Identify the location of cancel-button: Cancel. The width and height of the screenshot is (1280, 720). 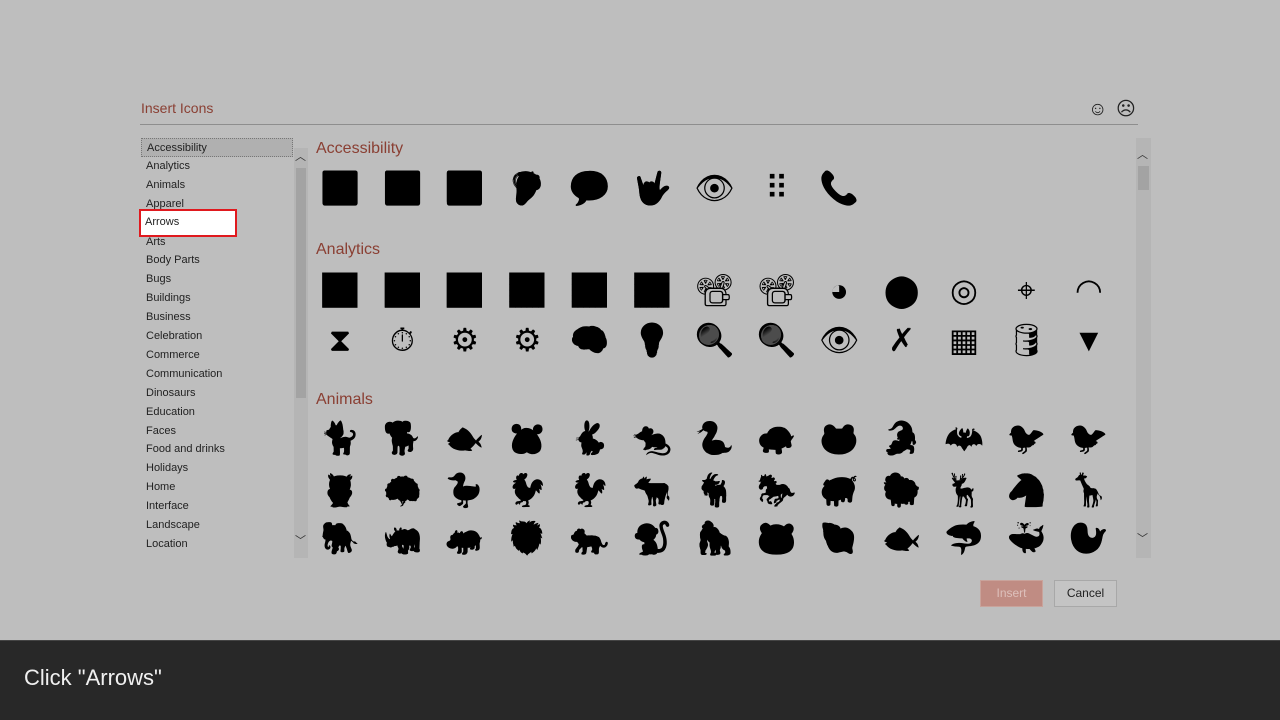
(1085, 593).